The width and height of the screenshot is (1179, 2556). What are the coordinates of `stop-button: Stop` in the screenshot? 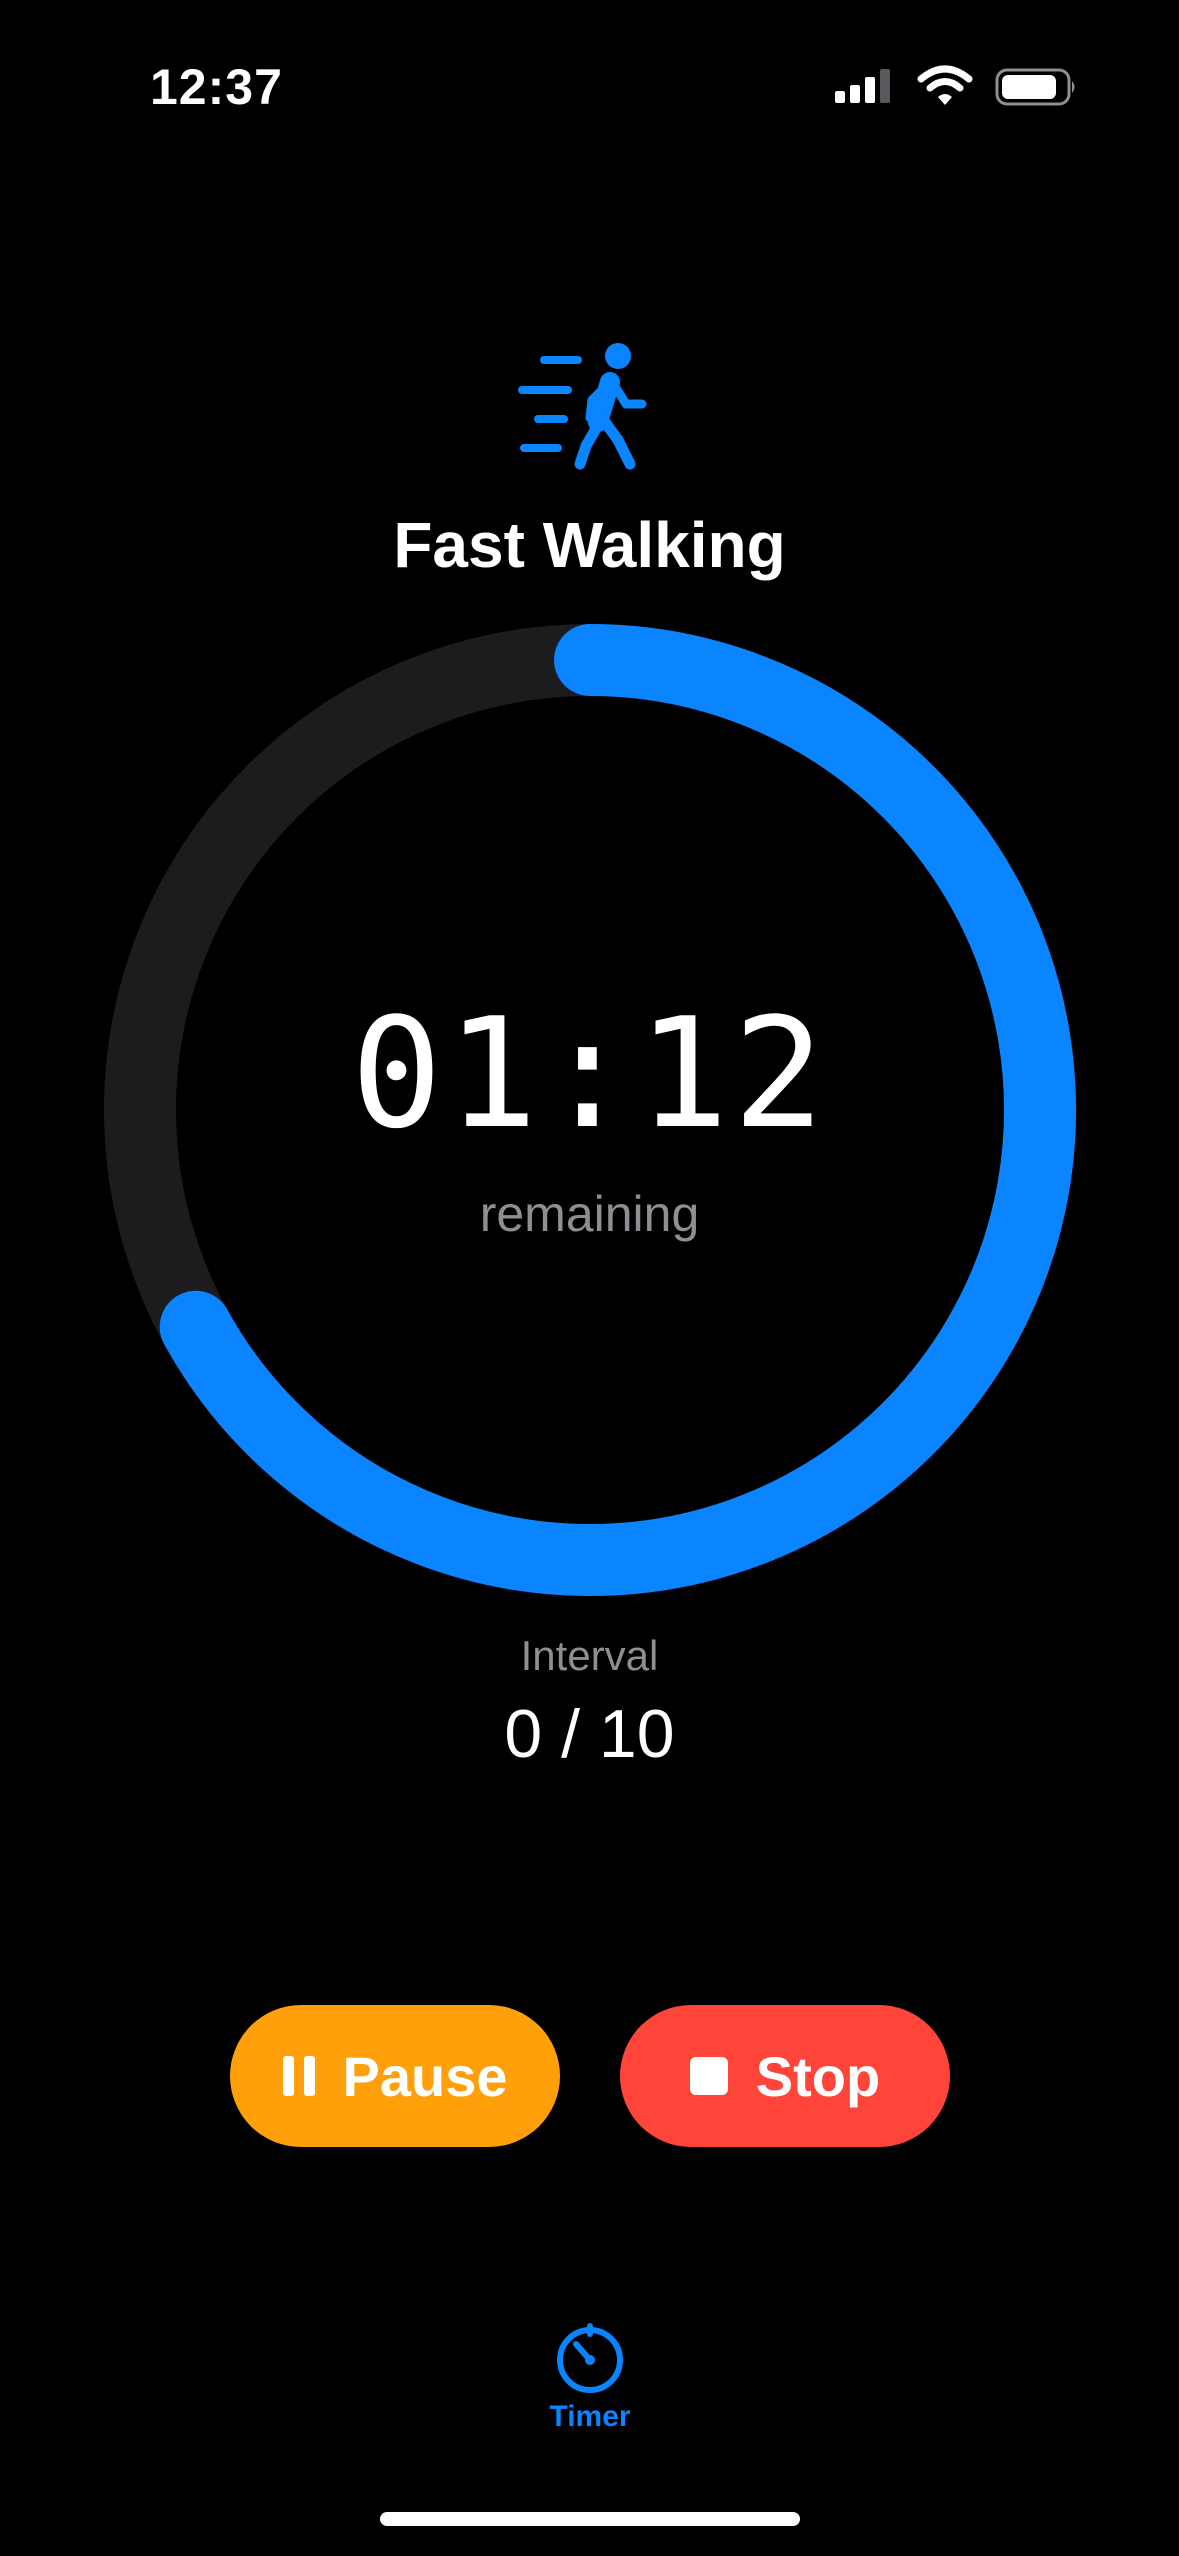 It's located at (785, 2076).